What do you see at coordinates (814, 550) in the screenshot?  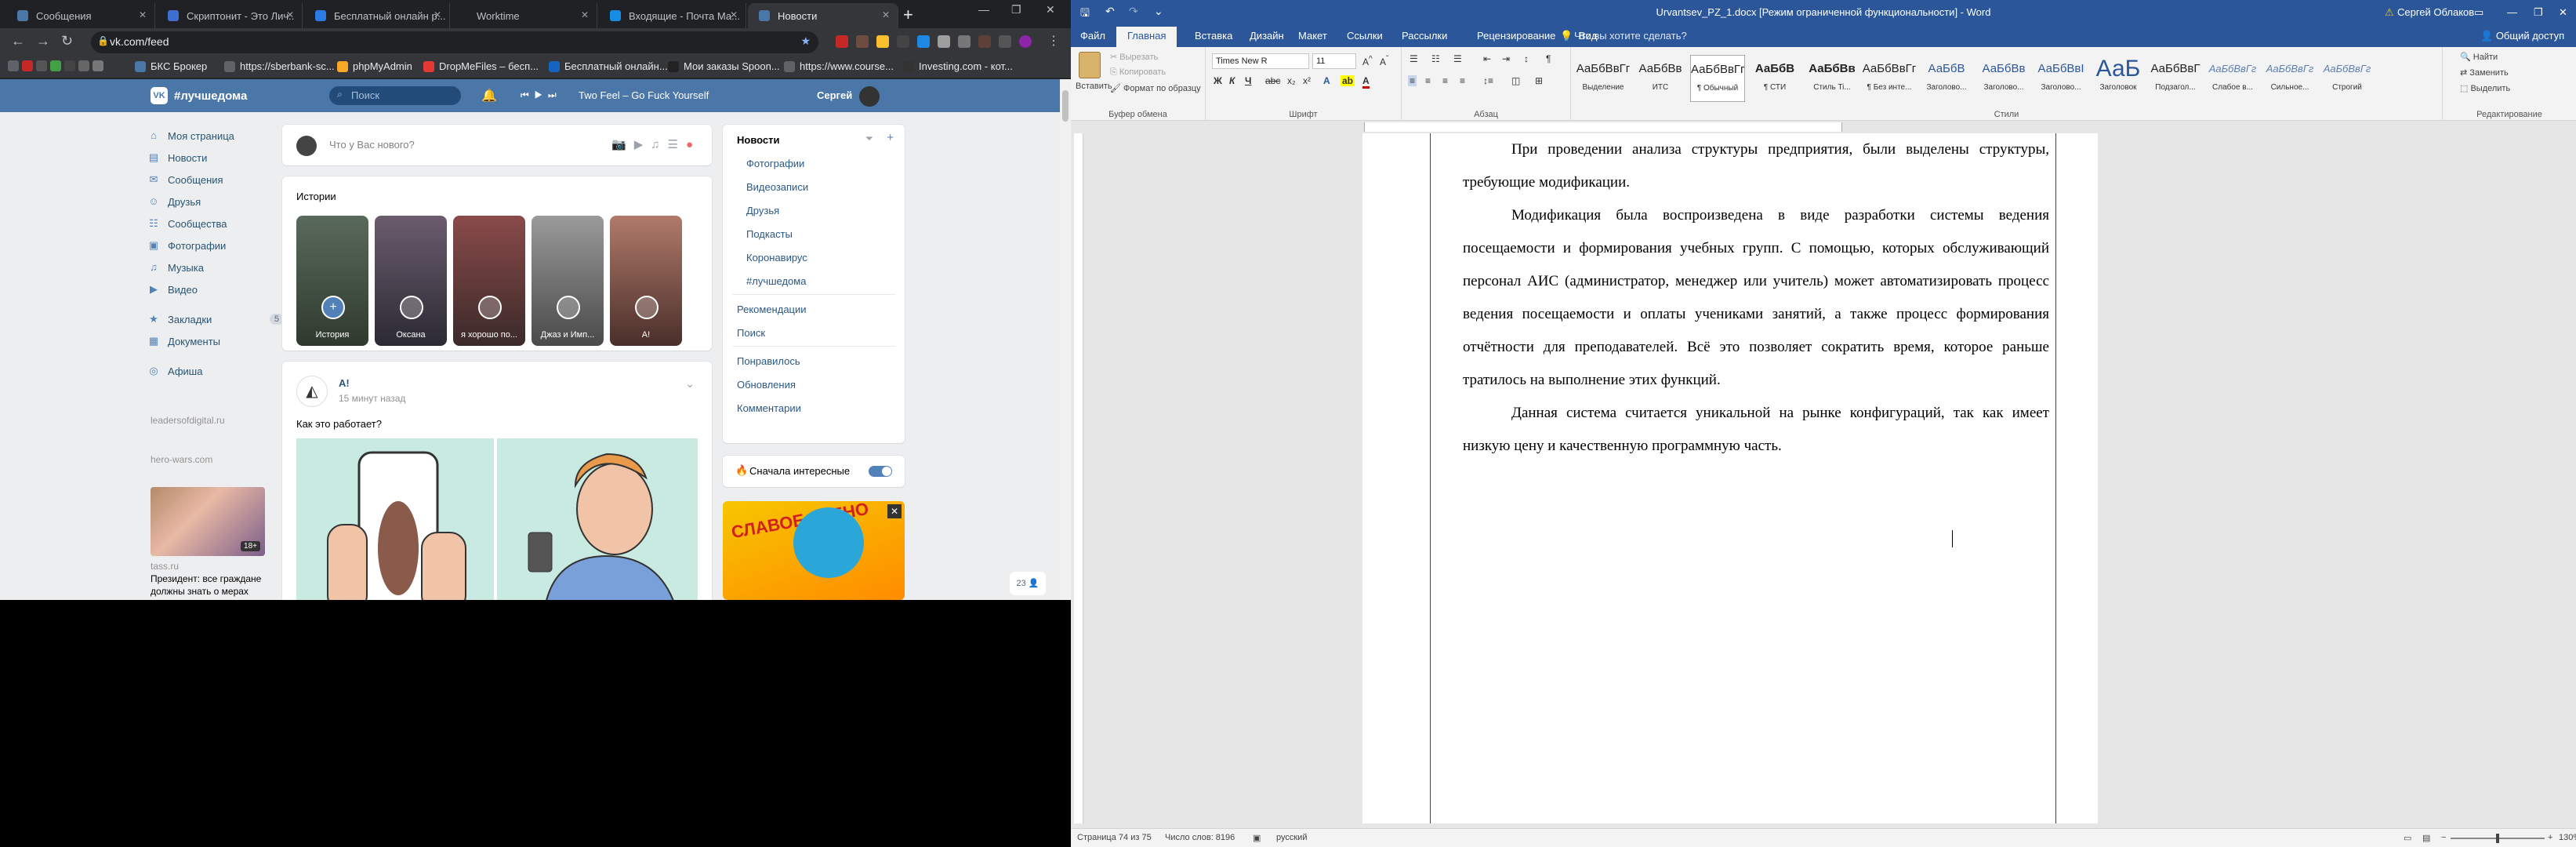 I see `ad-banner: СЛАВОЕ ЗВЕНО ✕` at bounding box center [814, 550].